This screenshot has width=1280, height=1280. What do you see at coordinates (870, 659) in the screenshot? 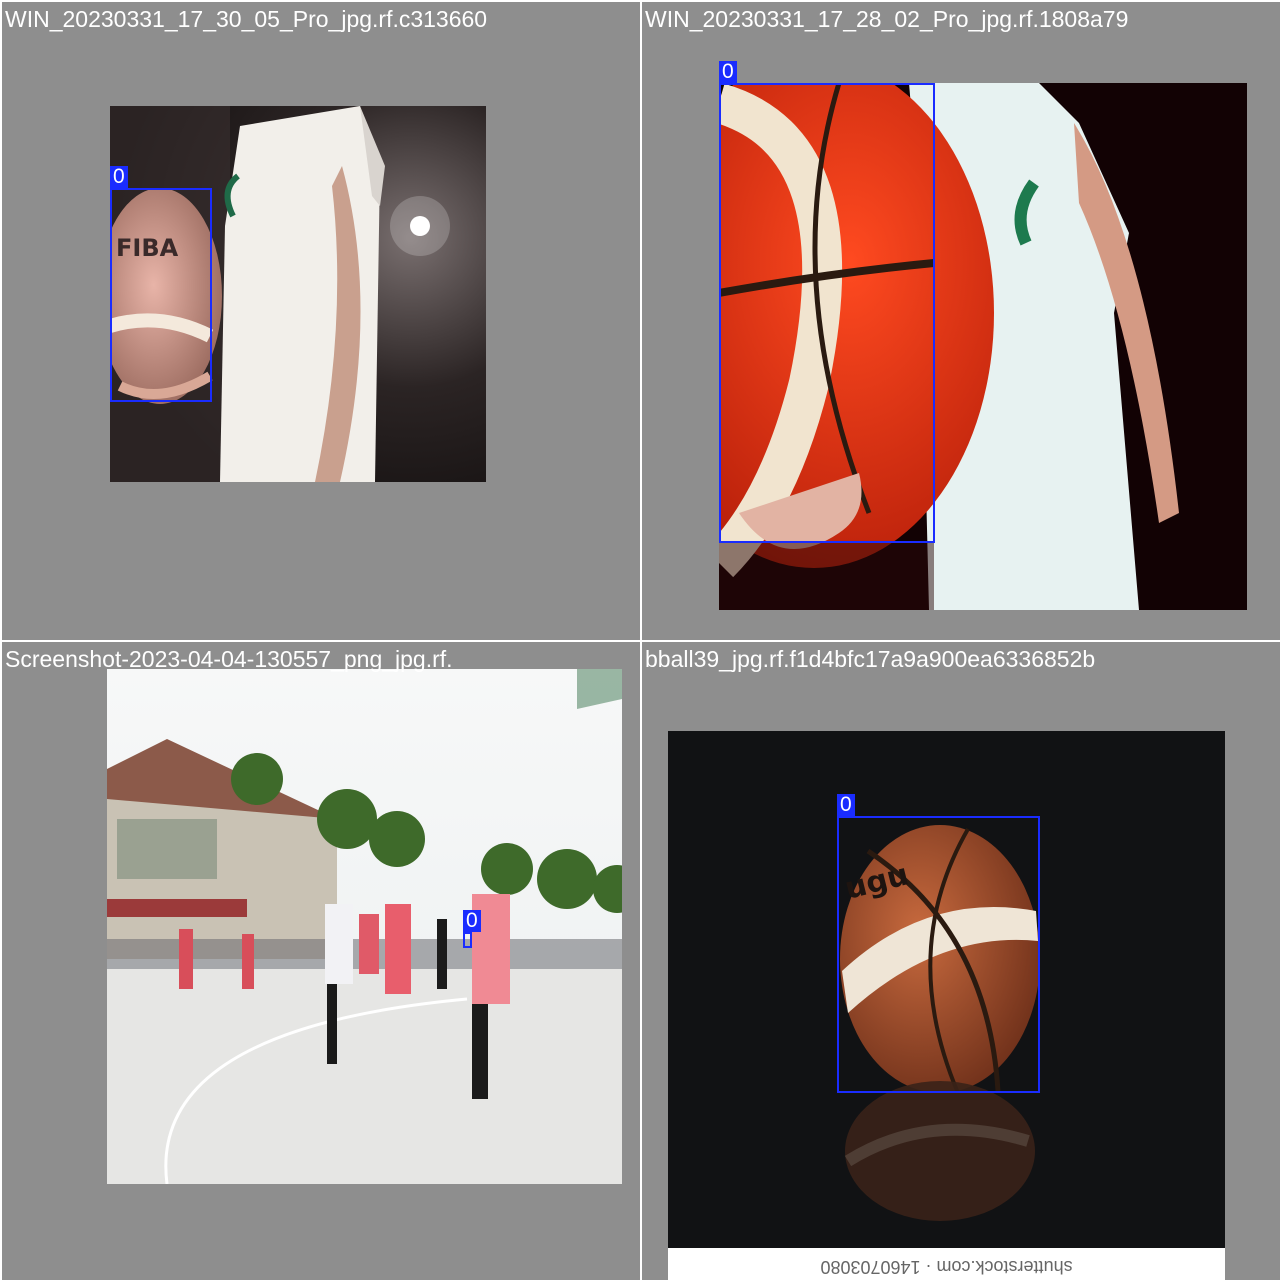
I see `image-caption: bball39_jpg.rf.f1d4bfc17a9a900ea6336852b` at bounding box center [870, 659].